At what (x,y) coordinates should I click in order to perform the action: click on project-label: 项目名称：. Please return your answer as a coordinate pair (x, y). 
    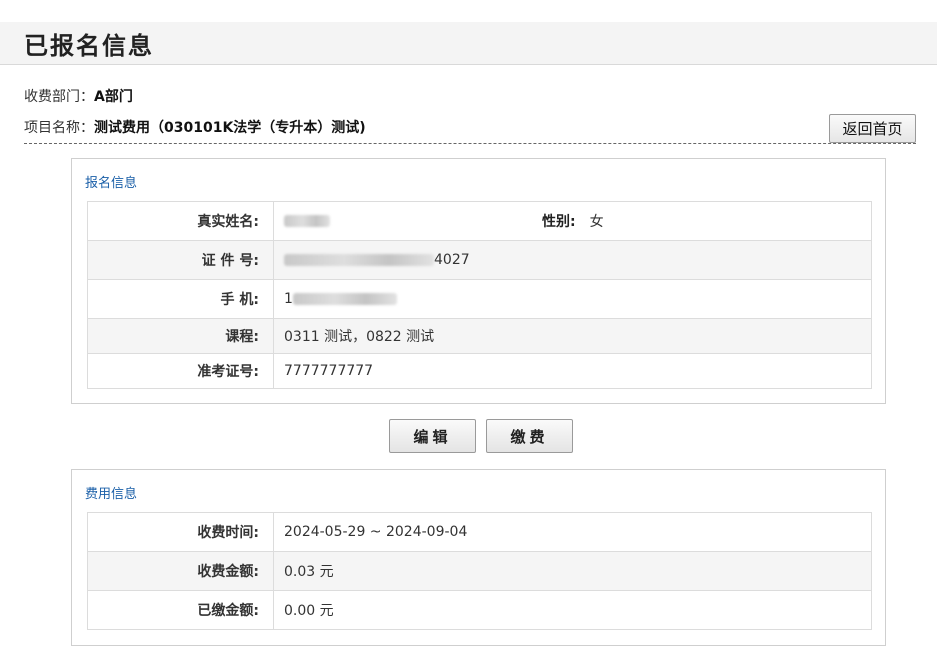
    Looking at the image, I should click on (59, 128).